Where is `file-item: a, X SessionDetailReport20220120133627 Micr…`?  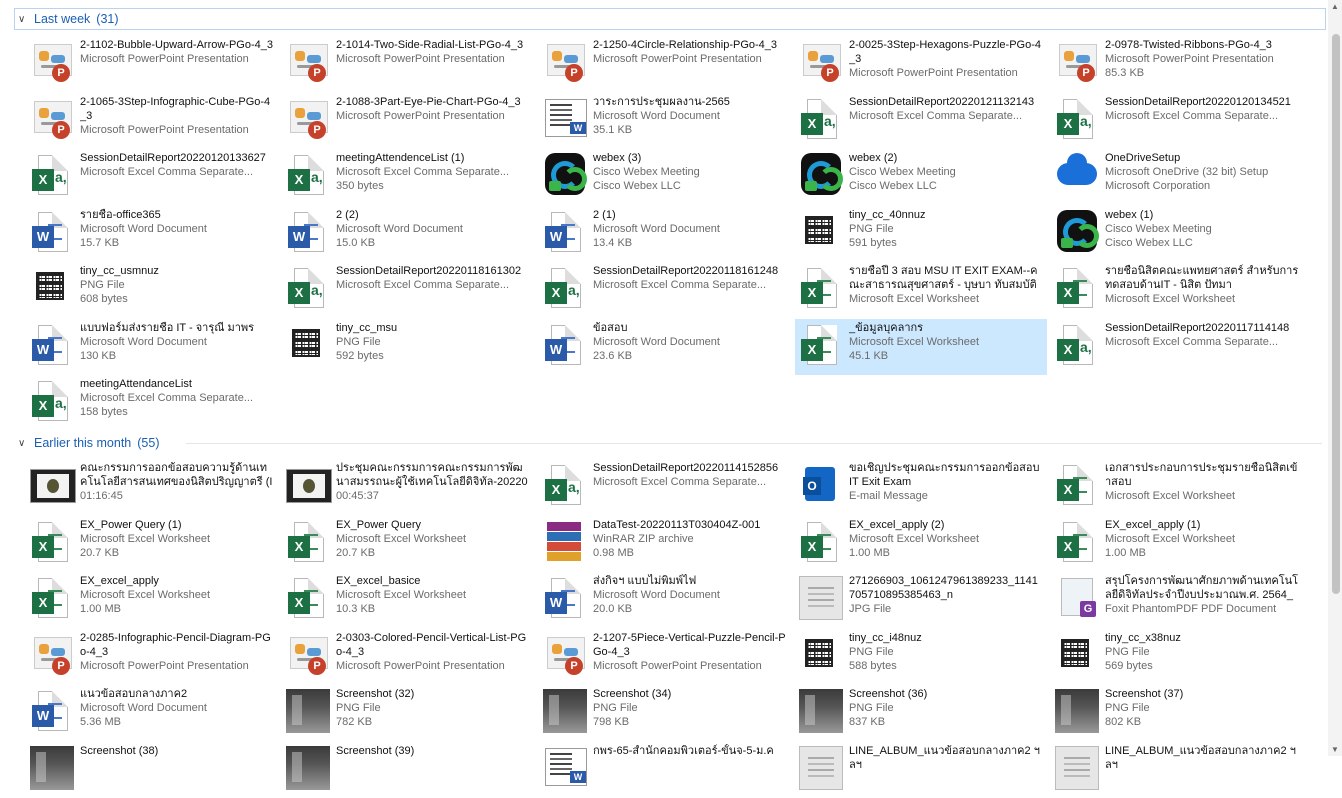
file-item: a, X SessionDetailReport20220120133627 Micr… is located at coordinates (152, 177).